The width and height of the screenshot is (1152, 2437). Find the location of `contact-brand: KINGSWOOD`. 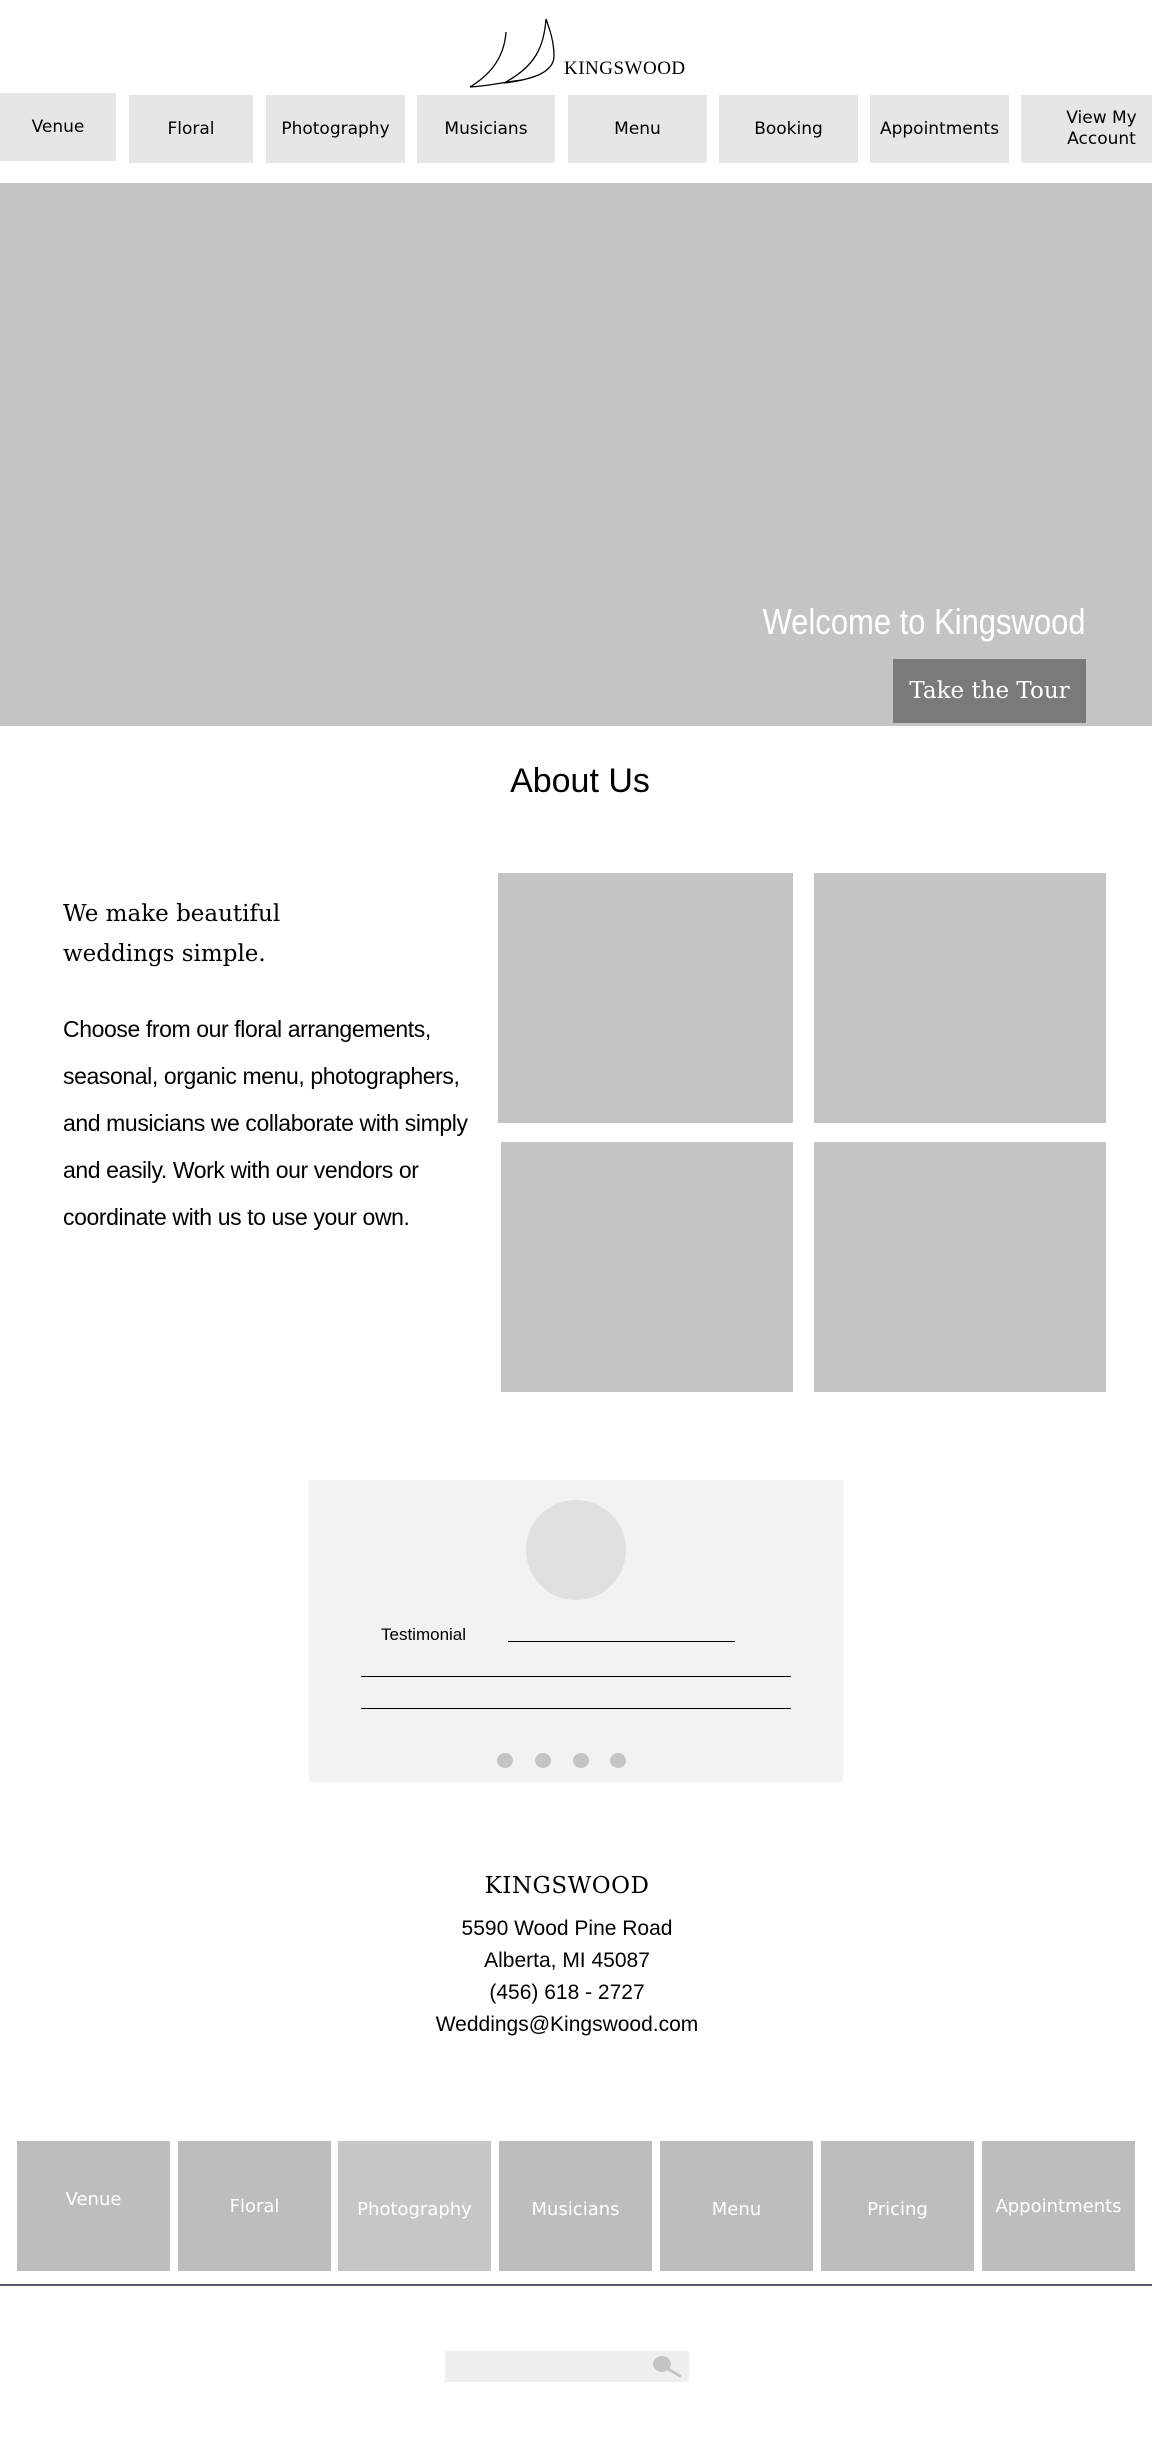

contact-brand: KINGSWOOD is located at coordinates (567, 1886).